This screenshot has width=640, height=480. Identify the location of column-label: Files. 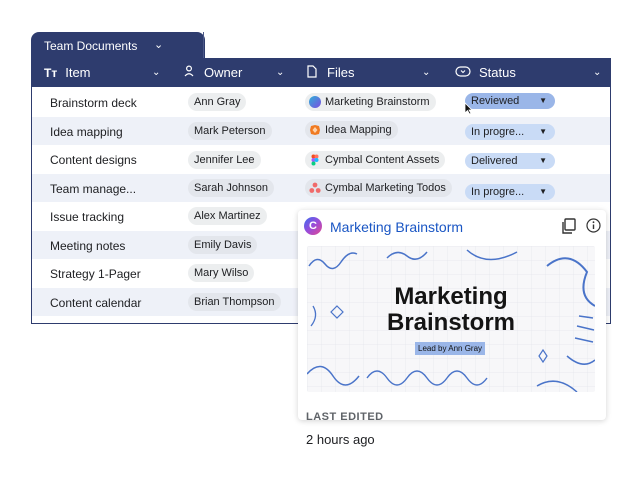
(341, 72).